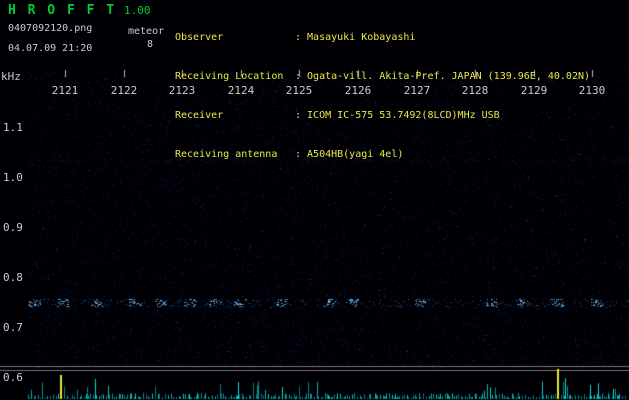 The image size is (629, 400). Describe the element at coordinates (65, 90) in the screenshot. I see `x-tick-label: 2121` at that location.